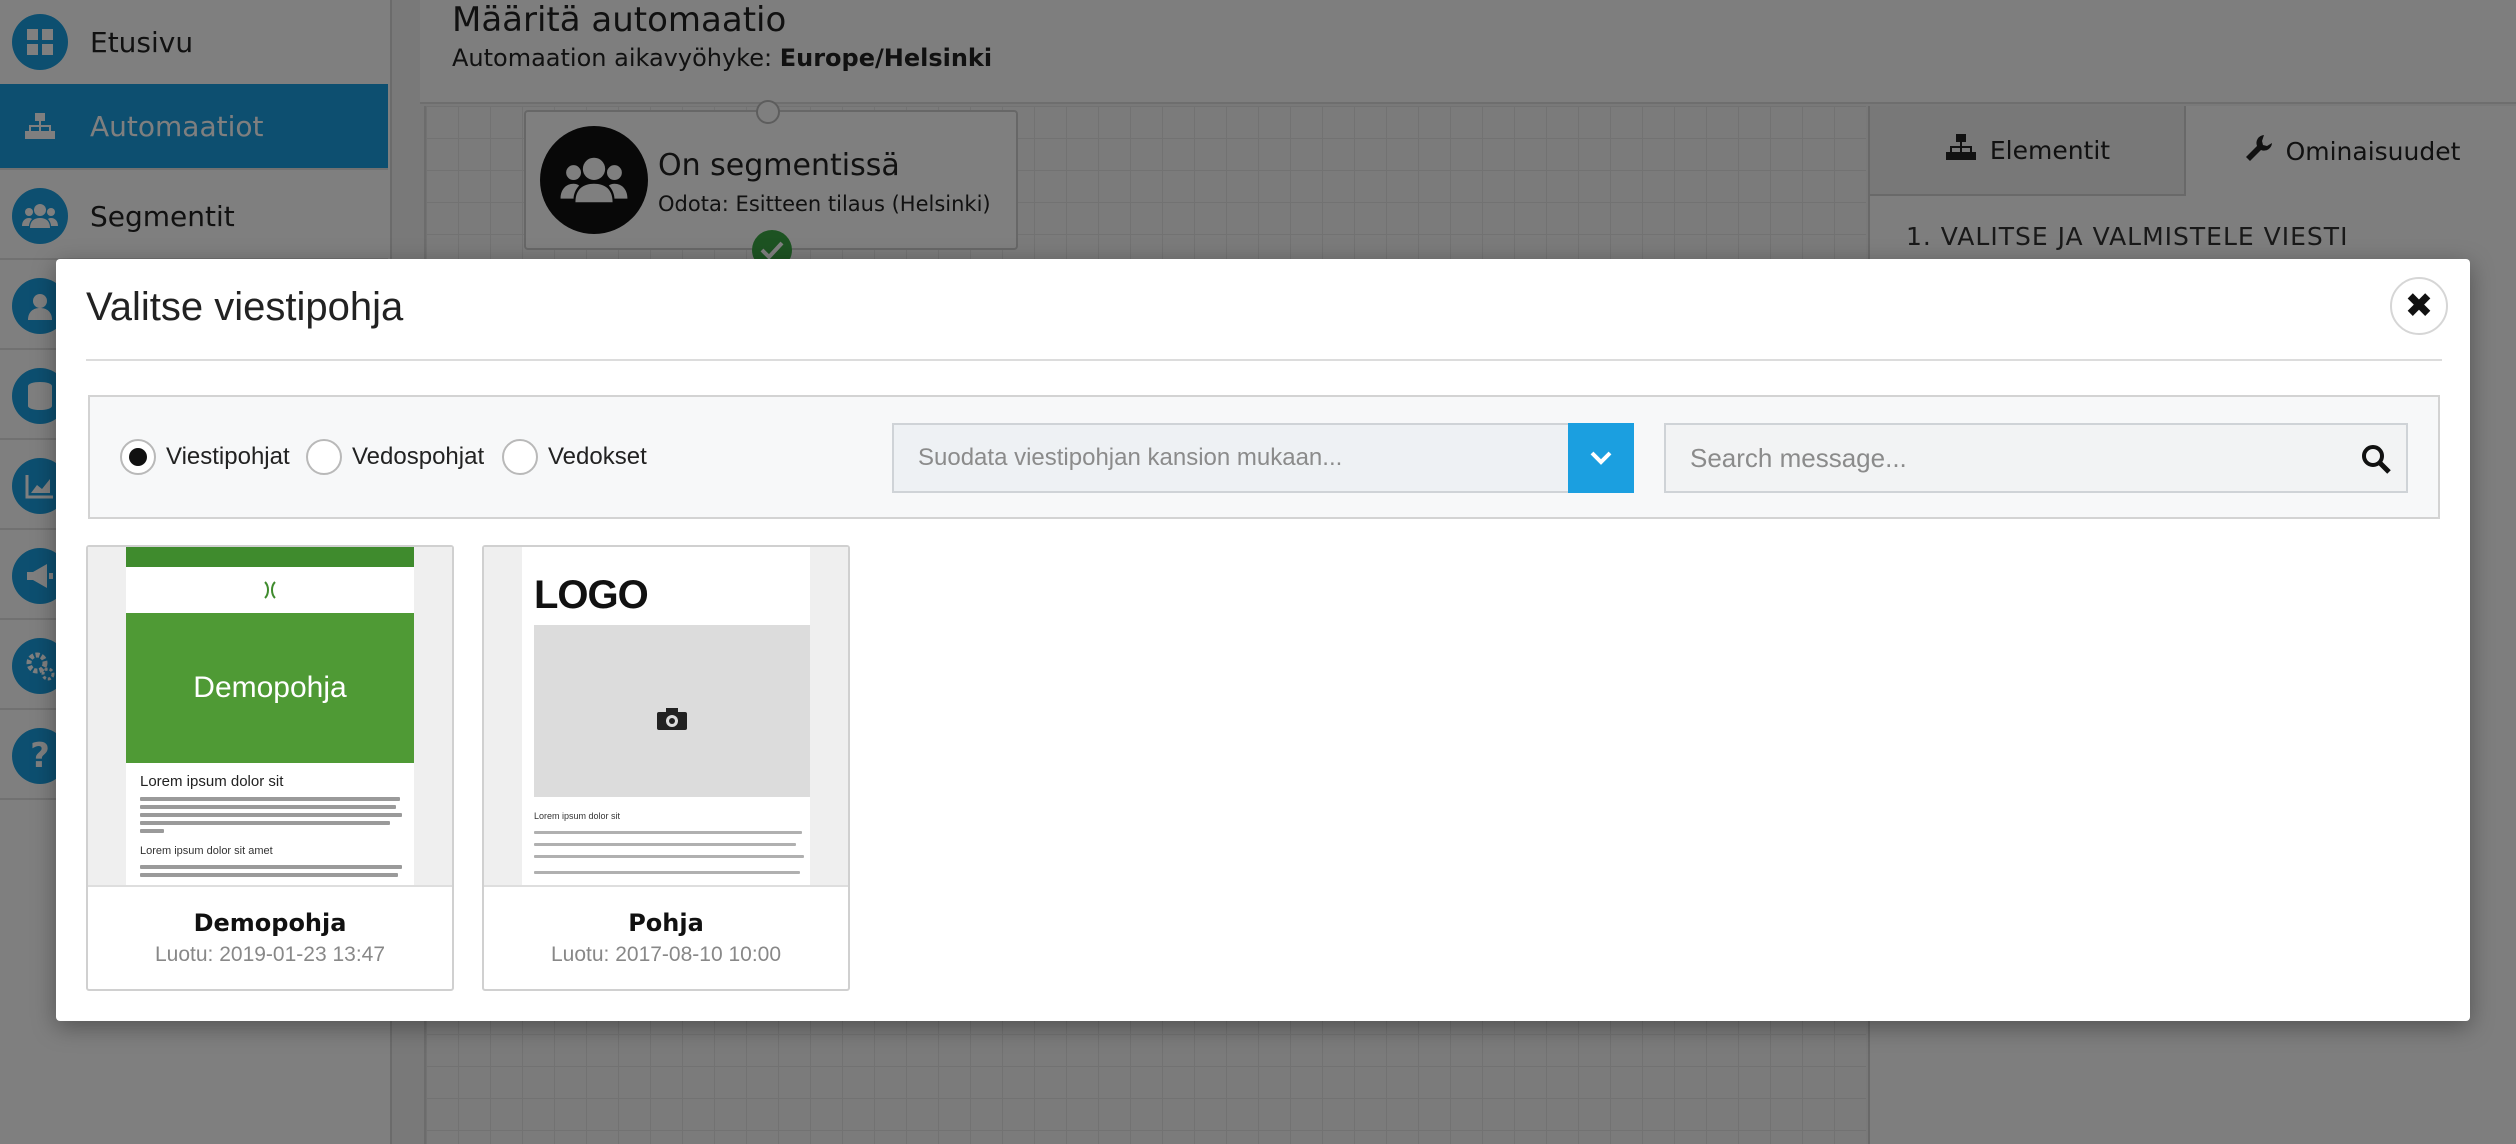 The image size is (2516, 1144). What do you see at coordinates (270, 557) in the screenshot?
I see `preview-topbar` at bounding box center [270, 557].